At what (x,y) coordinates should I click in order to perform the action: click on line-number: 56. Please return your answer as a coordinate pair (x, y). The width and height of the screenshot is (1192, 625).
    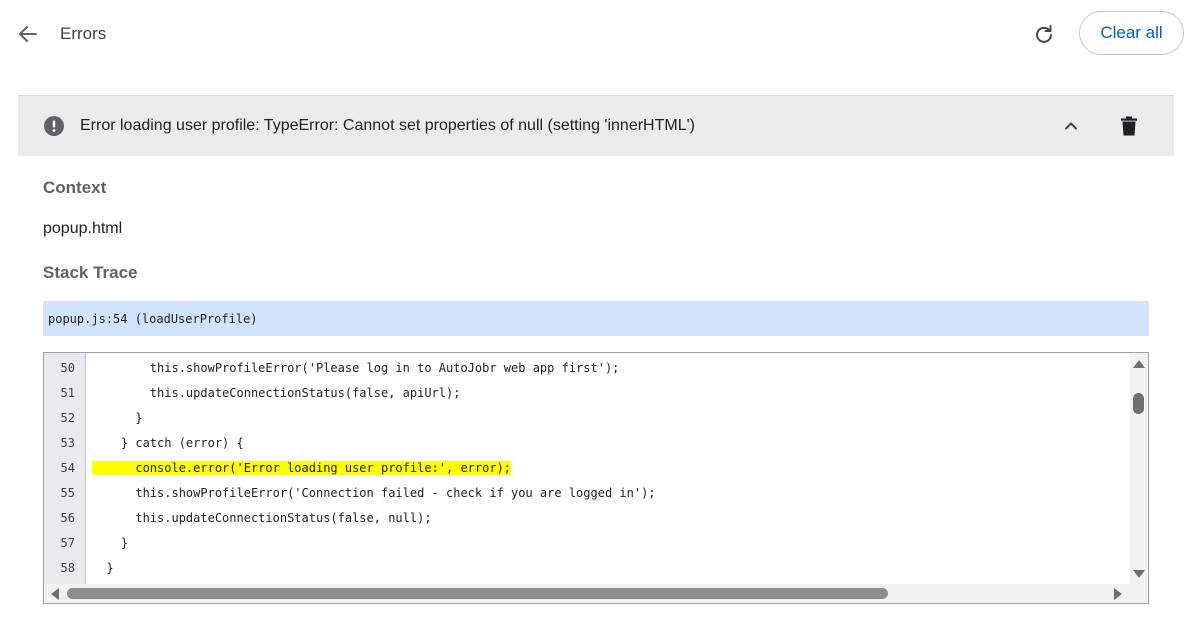
    Looking at the image, I should click on (67, 518).